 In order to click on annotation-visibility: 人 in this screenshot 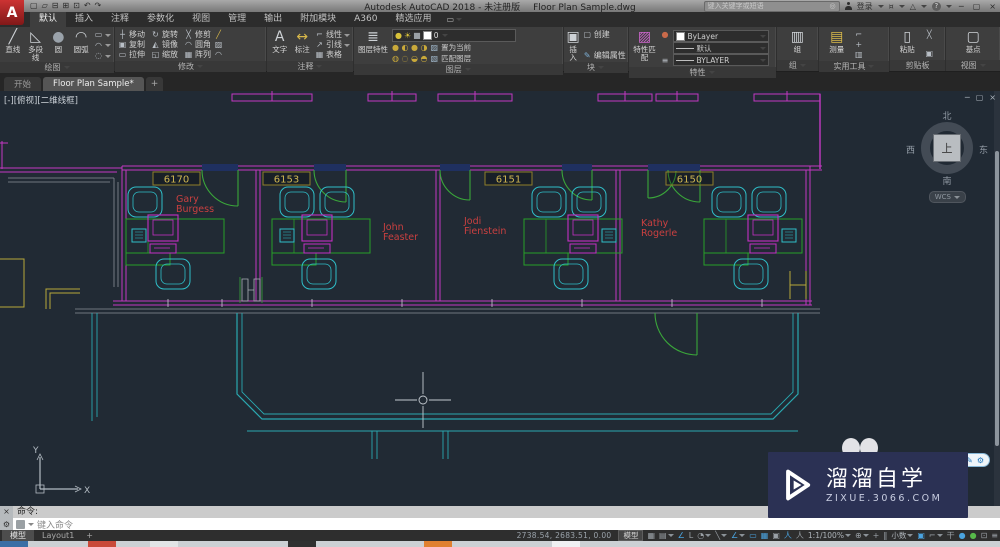, I will do `click(788, 535)`.